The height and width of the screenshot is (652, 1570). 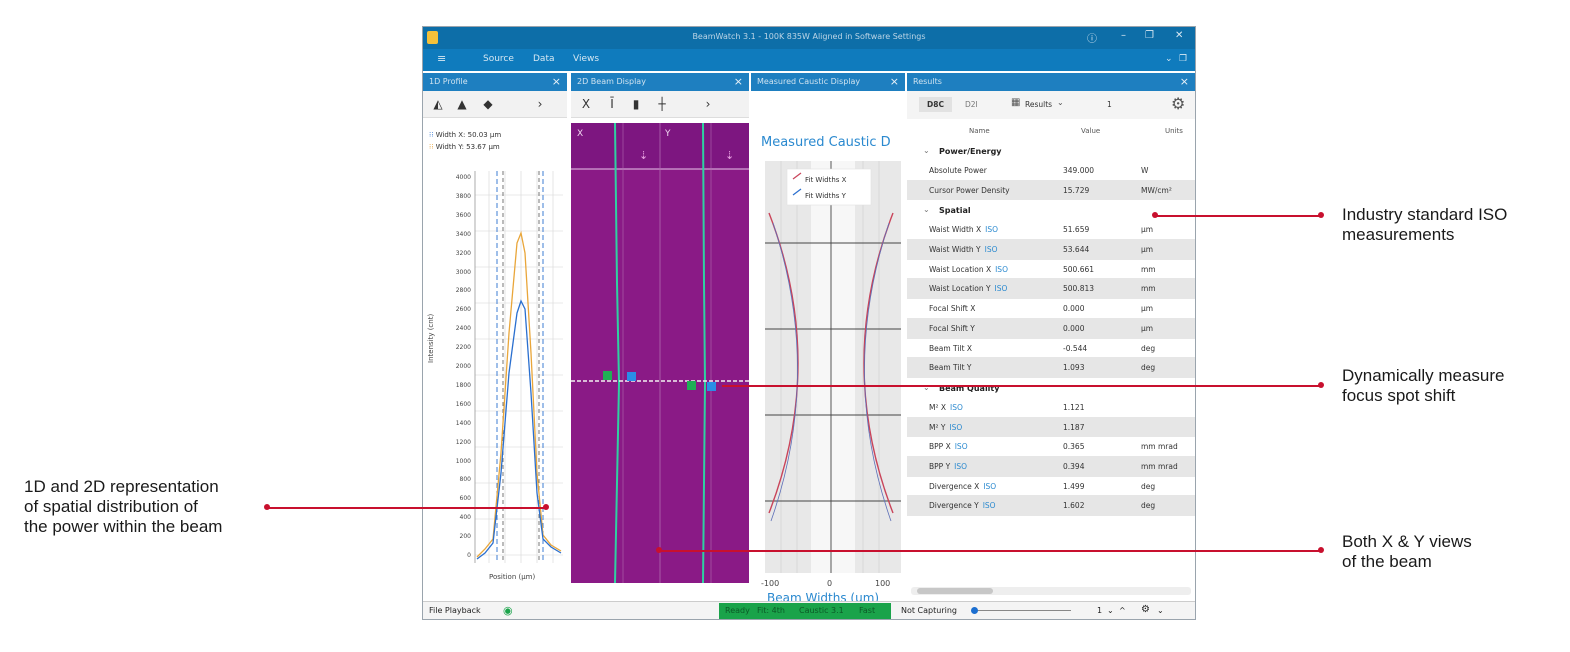 I want to click on row-value: 1.093, so click(x=1074, y=368).